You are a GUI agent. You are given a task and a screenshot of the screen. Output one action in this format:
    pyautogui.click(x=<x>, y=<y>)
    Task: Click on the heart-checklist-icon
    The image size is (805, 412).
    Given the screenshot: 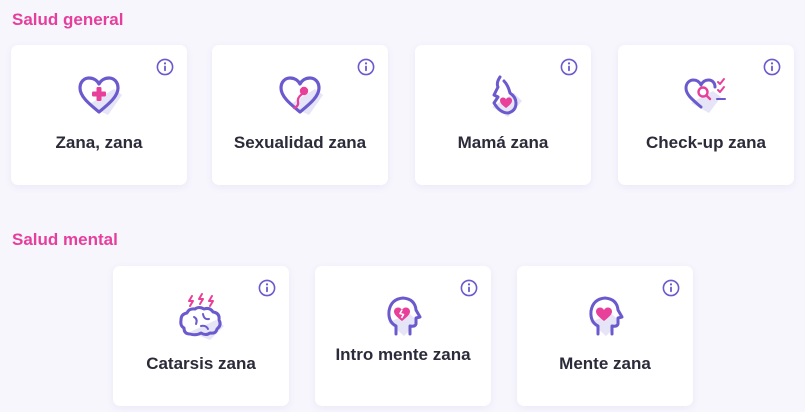 What is the action you would take?
    pyautogui.click(x=705, y=95)
    